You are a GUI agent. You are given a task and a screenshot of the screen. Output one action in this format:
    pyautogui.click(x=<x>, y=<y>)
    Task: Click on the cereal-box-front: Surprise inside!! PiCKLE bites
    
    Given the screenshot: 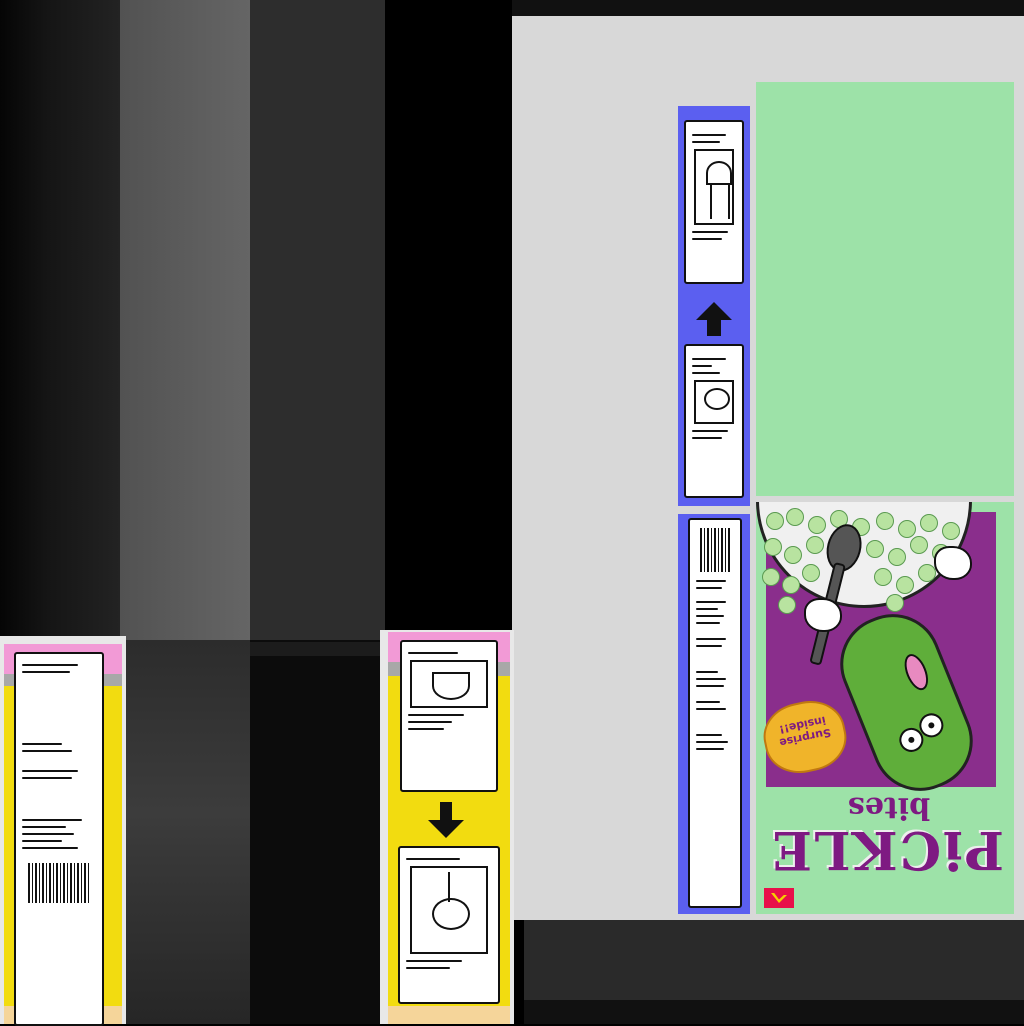 What is the action you would take?
    pyautogui.click(x=885, y=708)
    